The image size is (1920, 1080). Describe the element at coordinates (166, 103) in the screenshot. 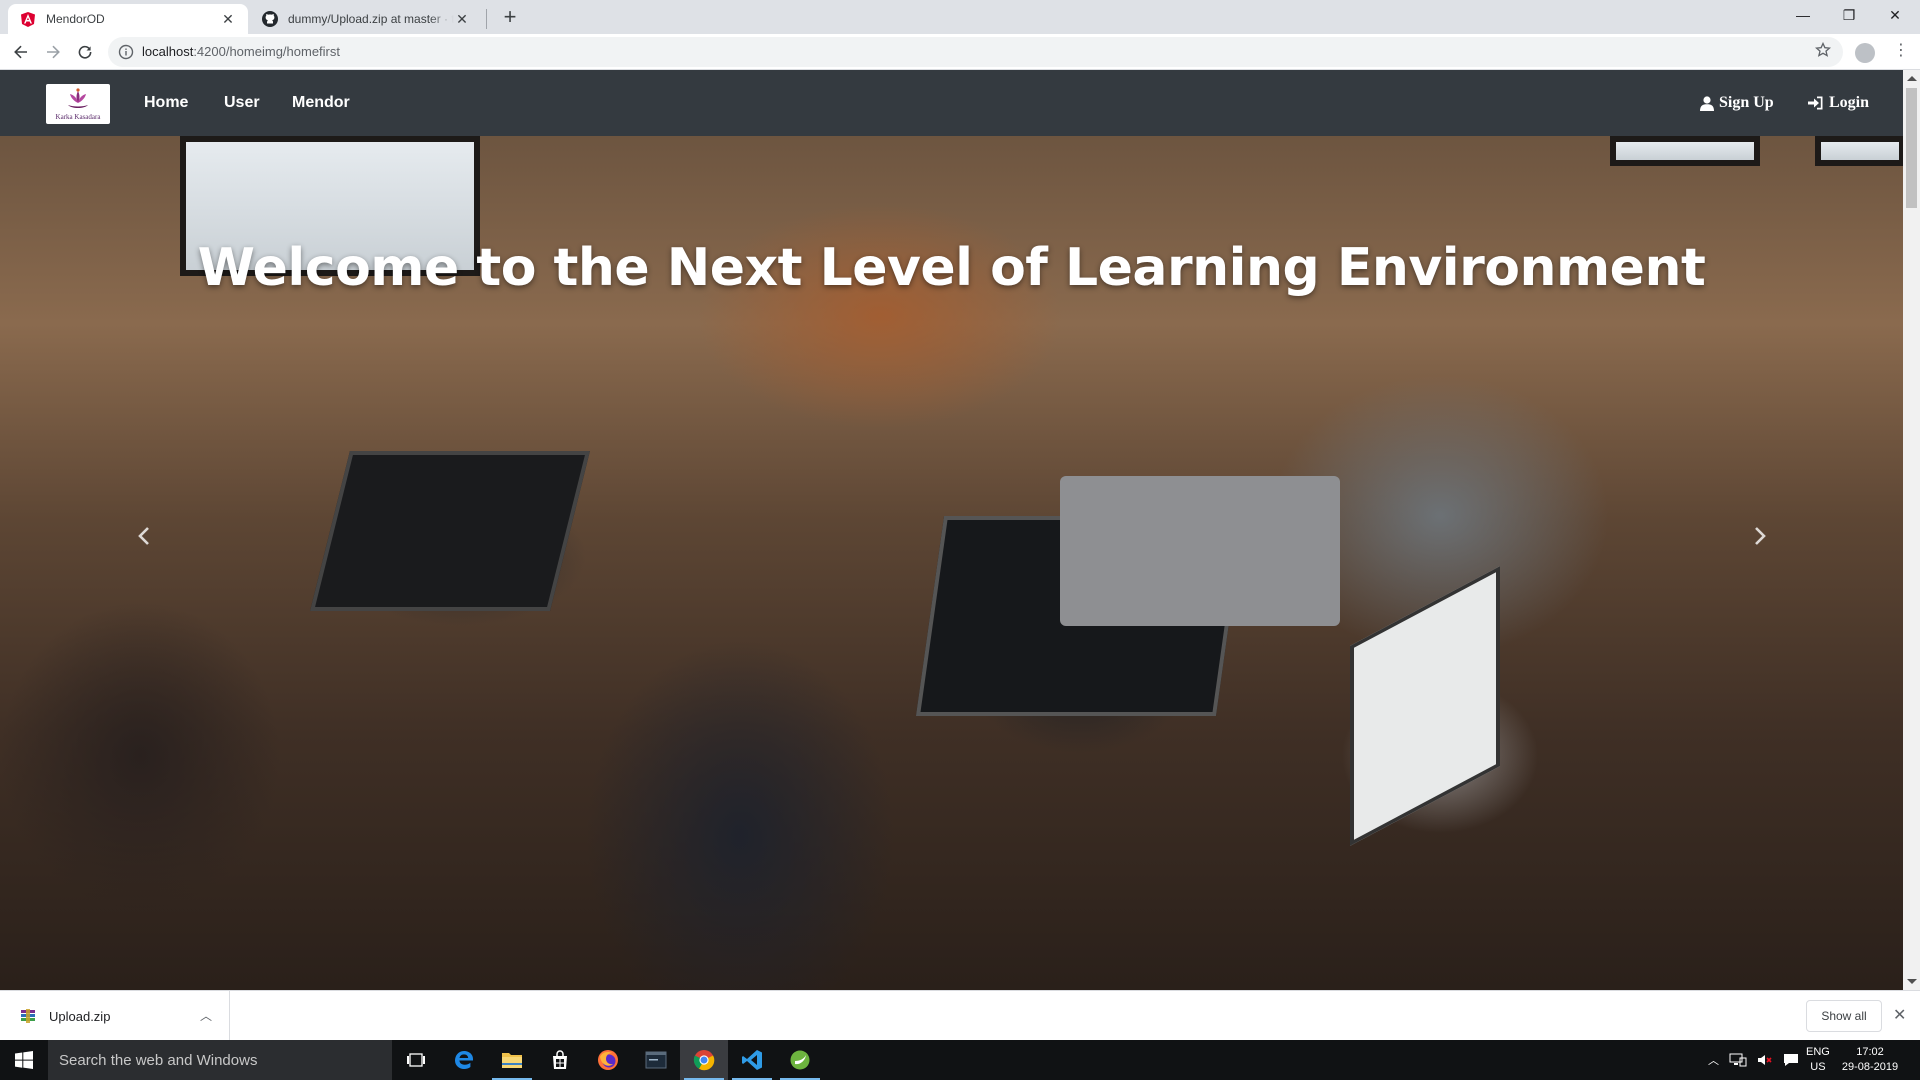

I see `nav-home-link: Home` at that location.